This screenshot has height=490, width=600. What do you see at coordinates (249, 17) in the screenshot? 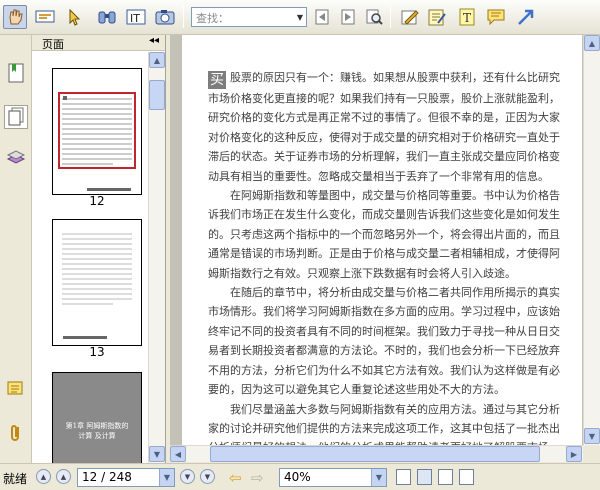
I see `find-input: 查找： ▼` at bounding box center [249, 17].